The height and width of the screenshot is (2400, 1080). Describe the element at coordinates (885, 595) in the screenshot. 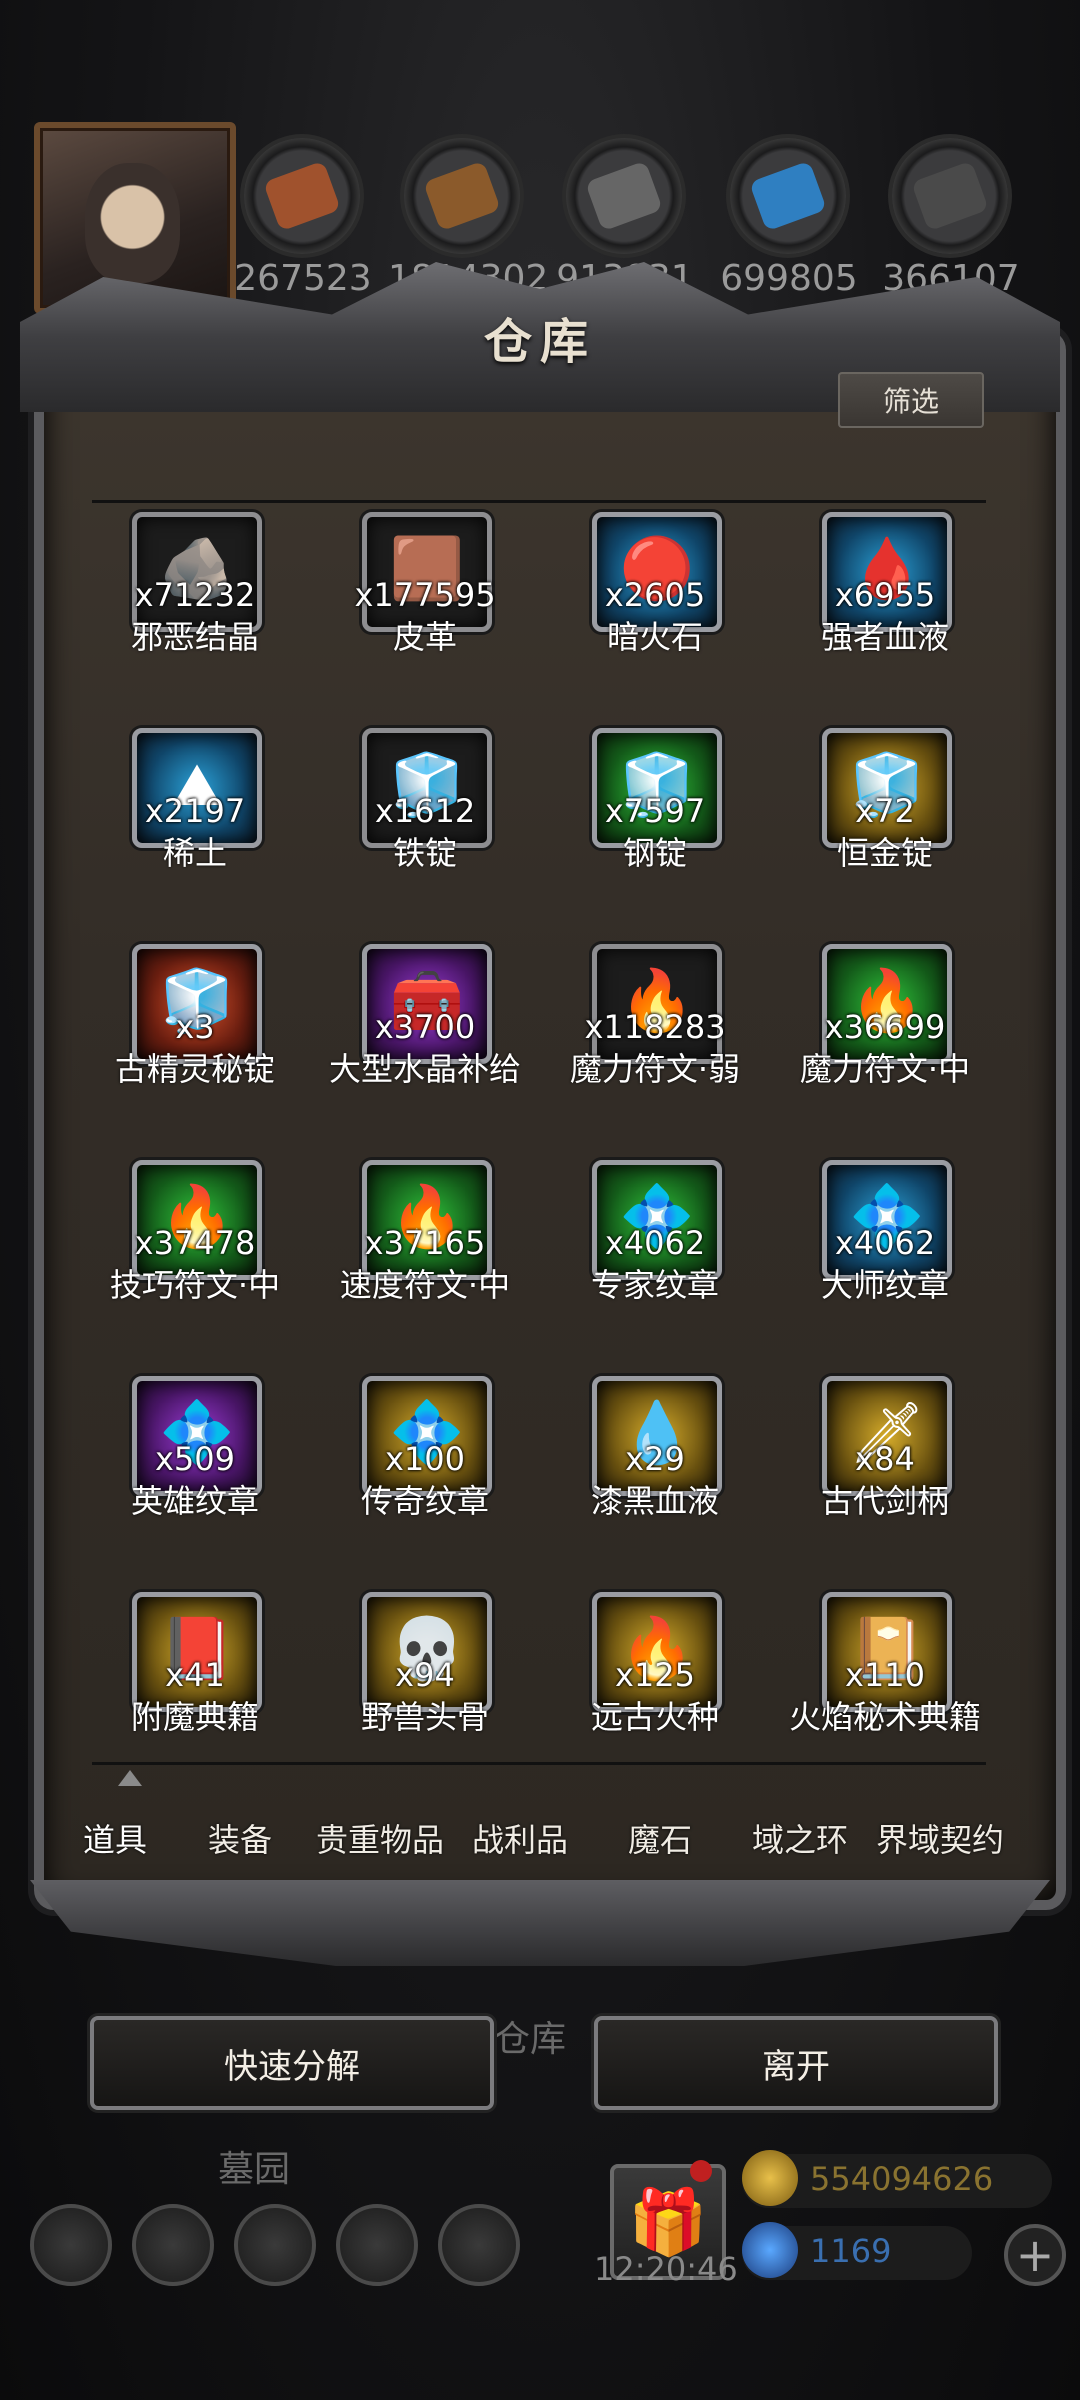

I see `item-count: x6955` at that location.